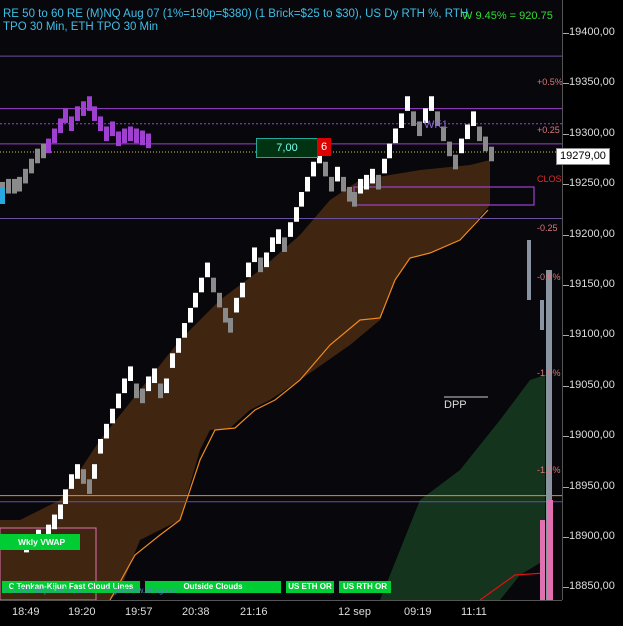 This screenshot has height=626, width=623. What do you see at coordinates (310, 587) in the screenshot?
I see `us-eth-button: US ETH OR` at bounding box center [310, 587].